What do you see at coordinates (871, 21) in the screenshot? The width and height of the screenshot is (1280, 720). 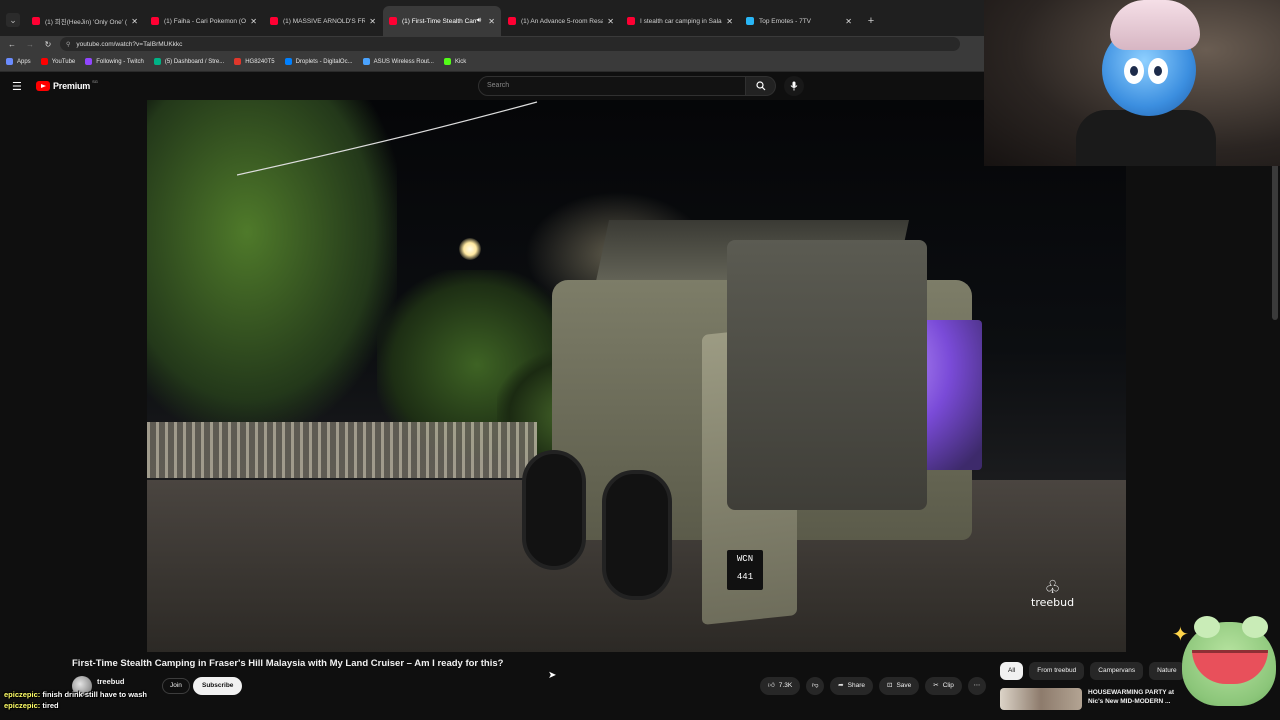 I see `new-tab-button: +` at bounding box center [871, 21].